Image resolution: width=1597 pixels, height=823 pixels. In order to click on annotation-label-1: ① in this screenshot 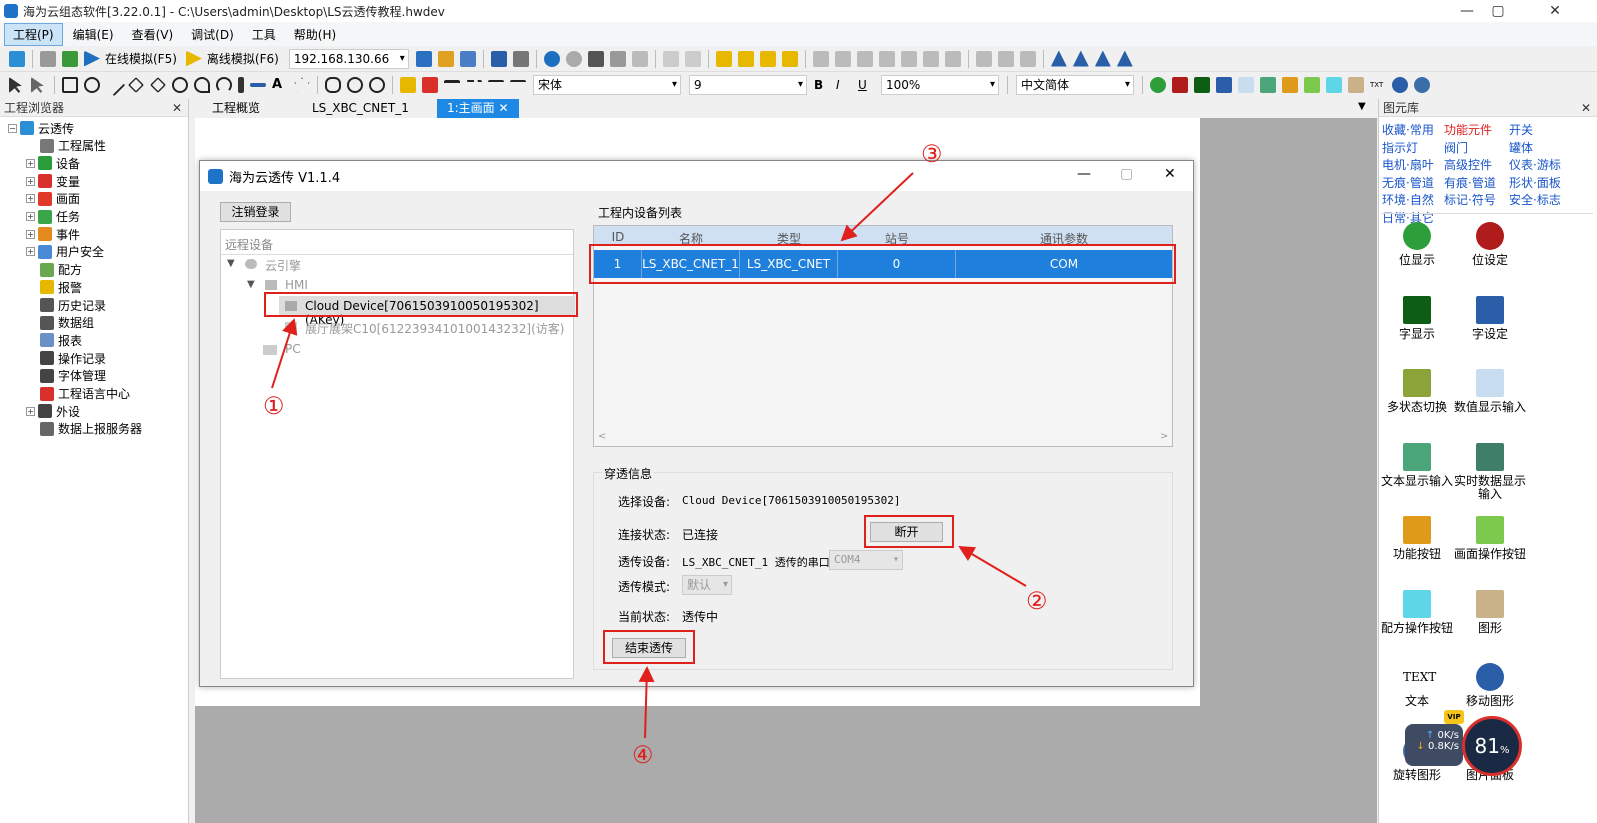, I will do `click(274, 406)`.